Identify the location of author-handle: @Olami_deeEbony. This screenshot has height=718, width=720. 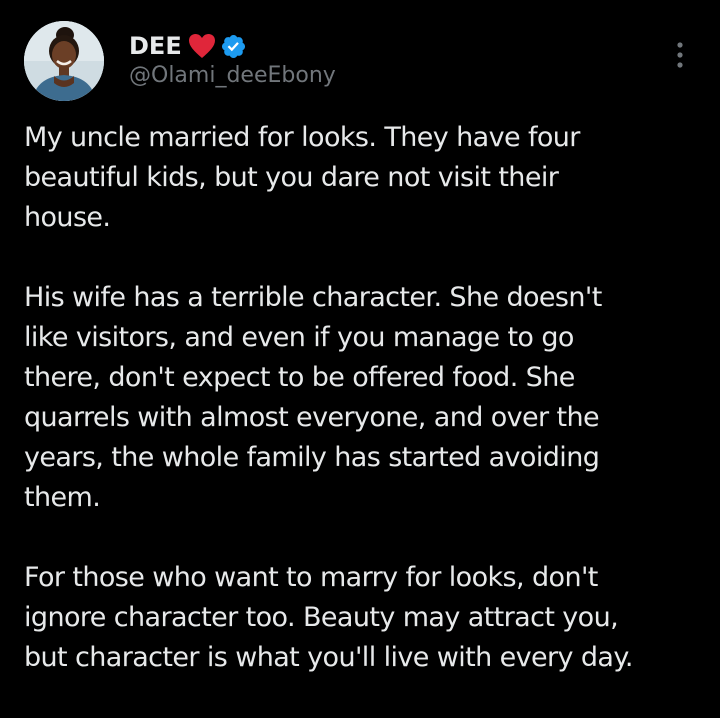
(232, 75).